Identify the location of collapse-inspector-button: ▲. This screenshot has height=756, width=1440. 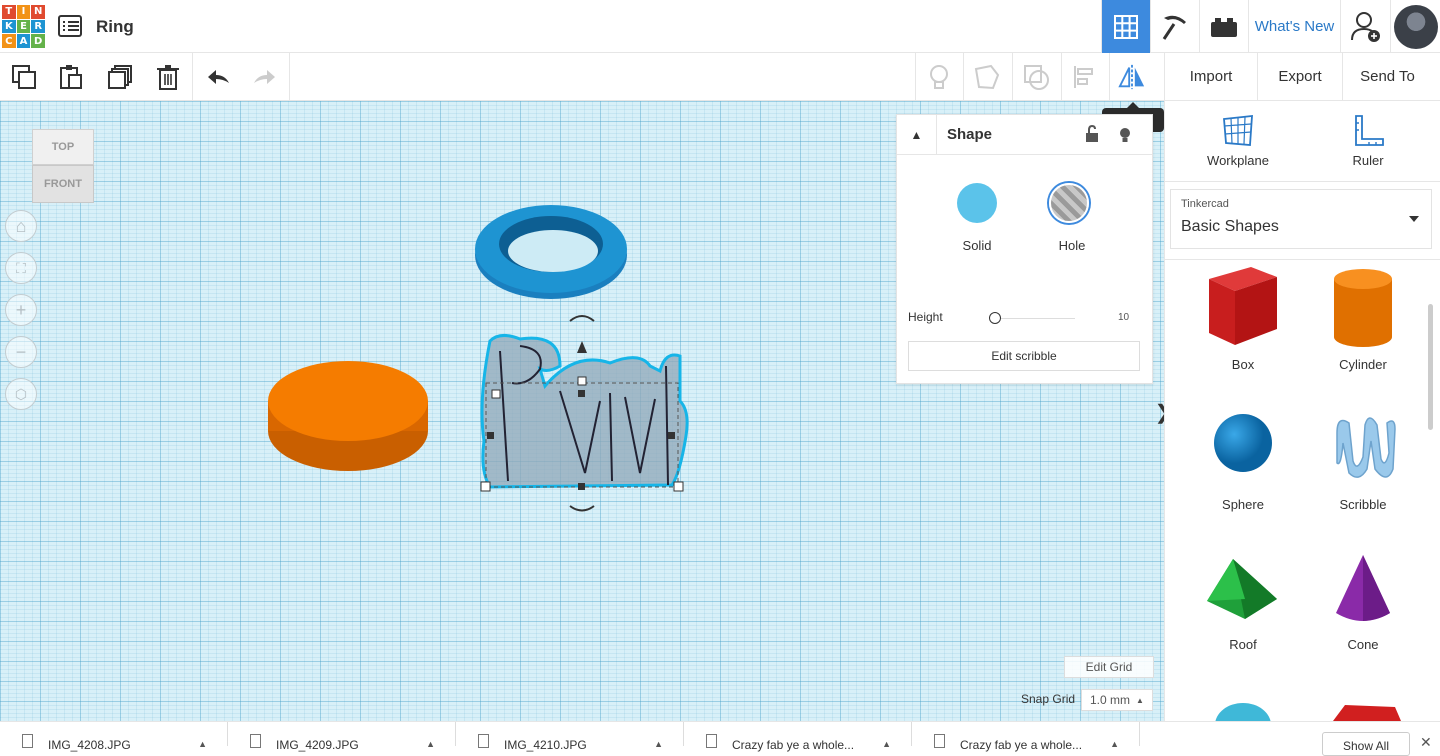
(917, 134).